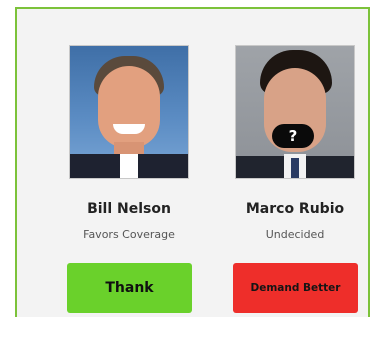 The height and width of the screenshot is (341, 385). I want to click on demand-better-button: Demand Better, so click(295, 288).